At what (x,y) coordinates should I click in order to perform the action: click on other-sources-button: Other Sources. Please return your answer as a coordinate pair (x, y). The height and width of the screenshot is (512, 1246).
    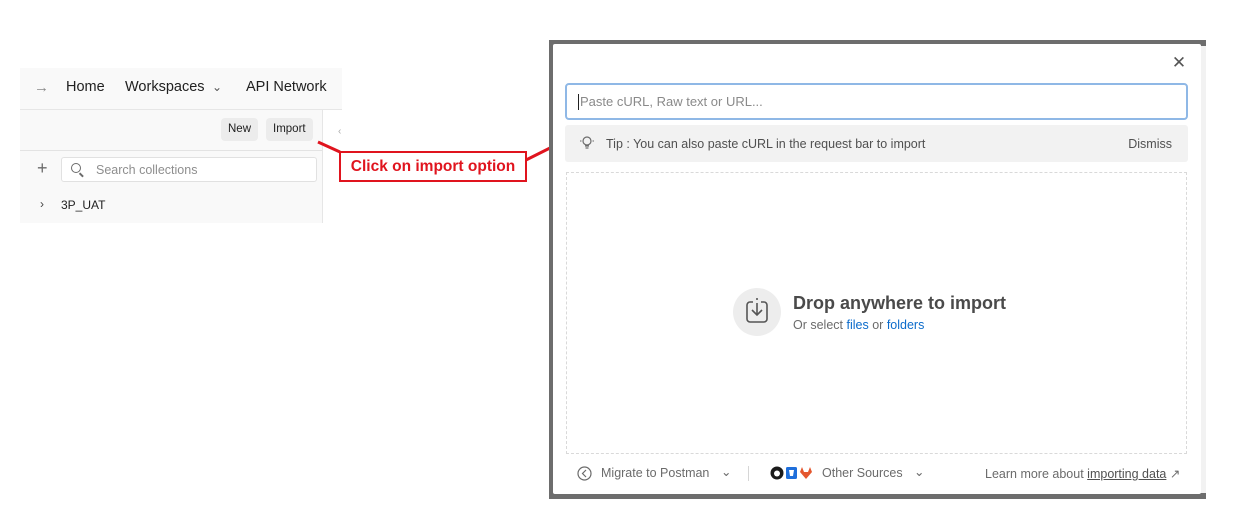
    Looking at the image, I should click on (862, 473).